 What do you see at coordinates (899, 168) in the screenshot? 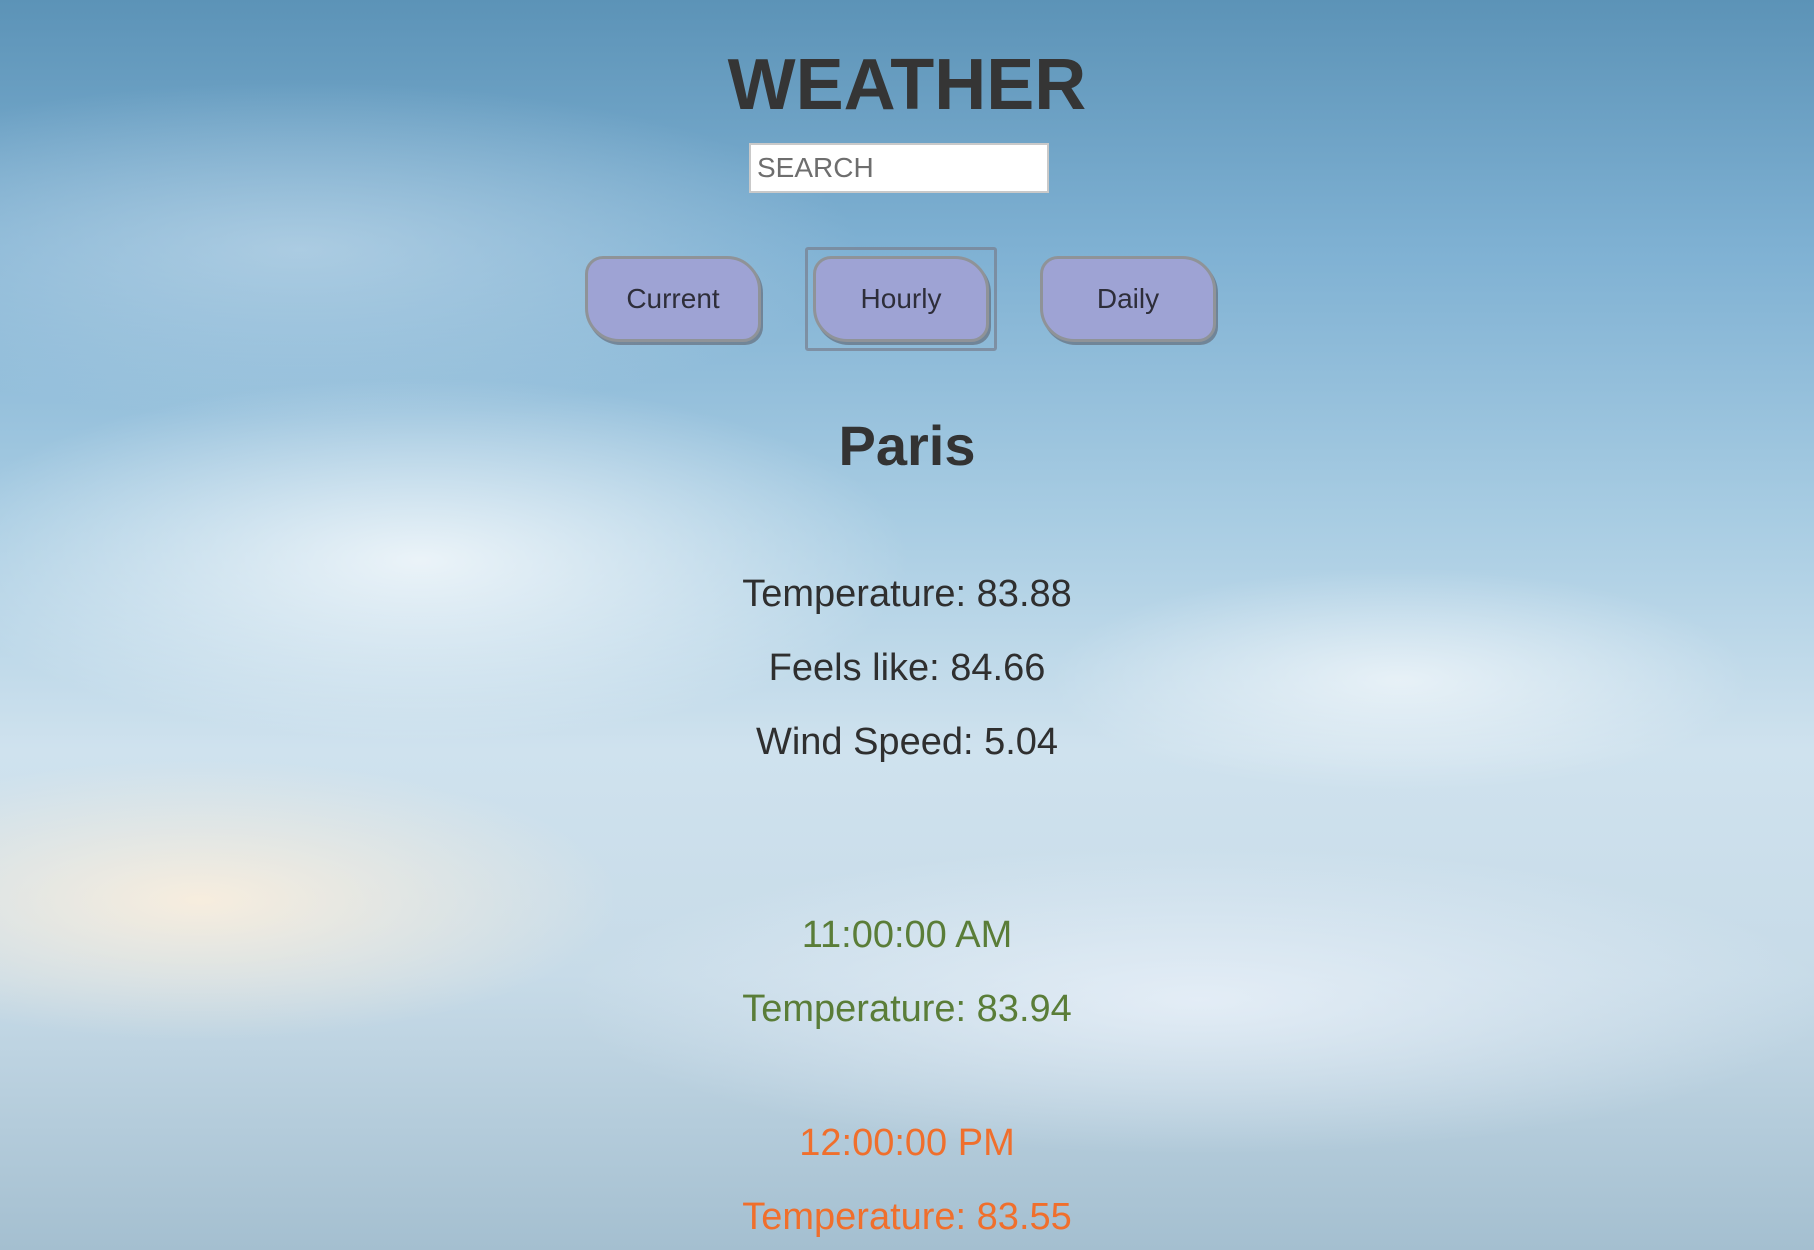
I see `search-input` at bounding box center [899, 168].